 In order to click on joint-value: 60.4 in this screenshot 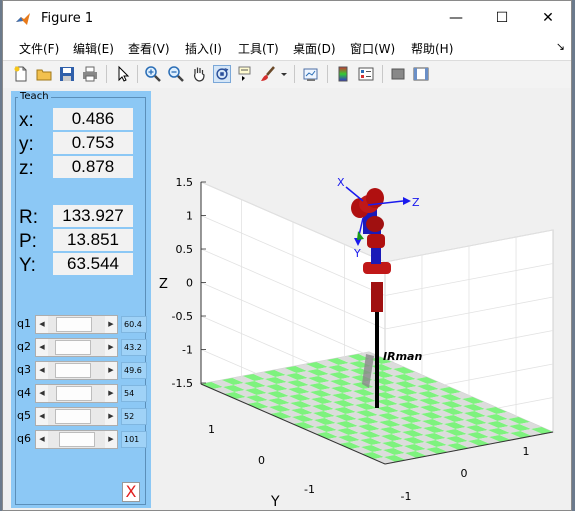, I will do `click(134, 324)`.